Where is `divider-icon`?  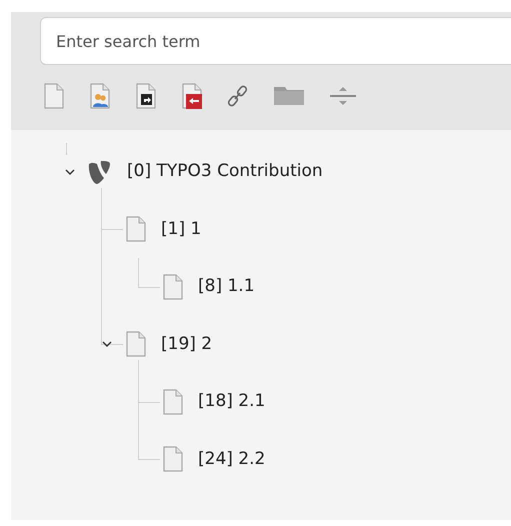 divider-icon is located at coordinates (343, 96).